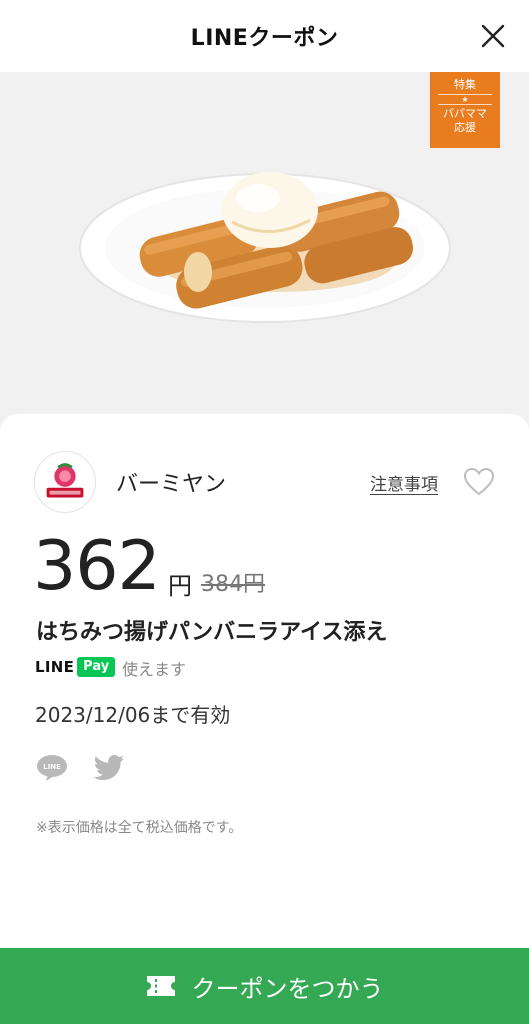  Describe the element at coordinates (465, 84) in the screenshot. I see `badge-line-1: 特集` at that location.